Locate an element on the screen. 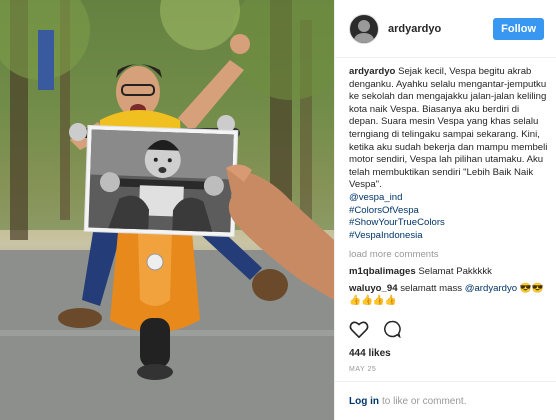  mention-link: @ardyardyo is located at coordinates (491, 288).